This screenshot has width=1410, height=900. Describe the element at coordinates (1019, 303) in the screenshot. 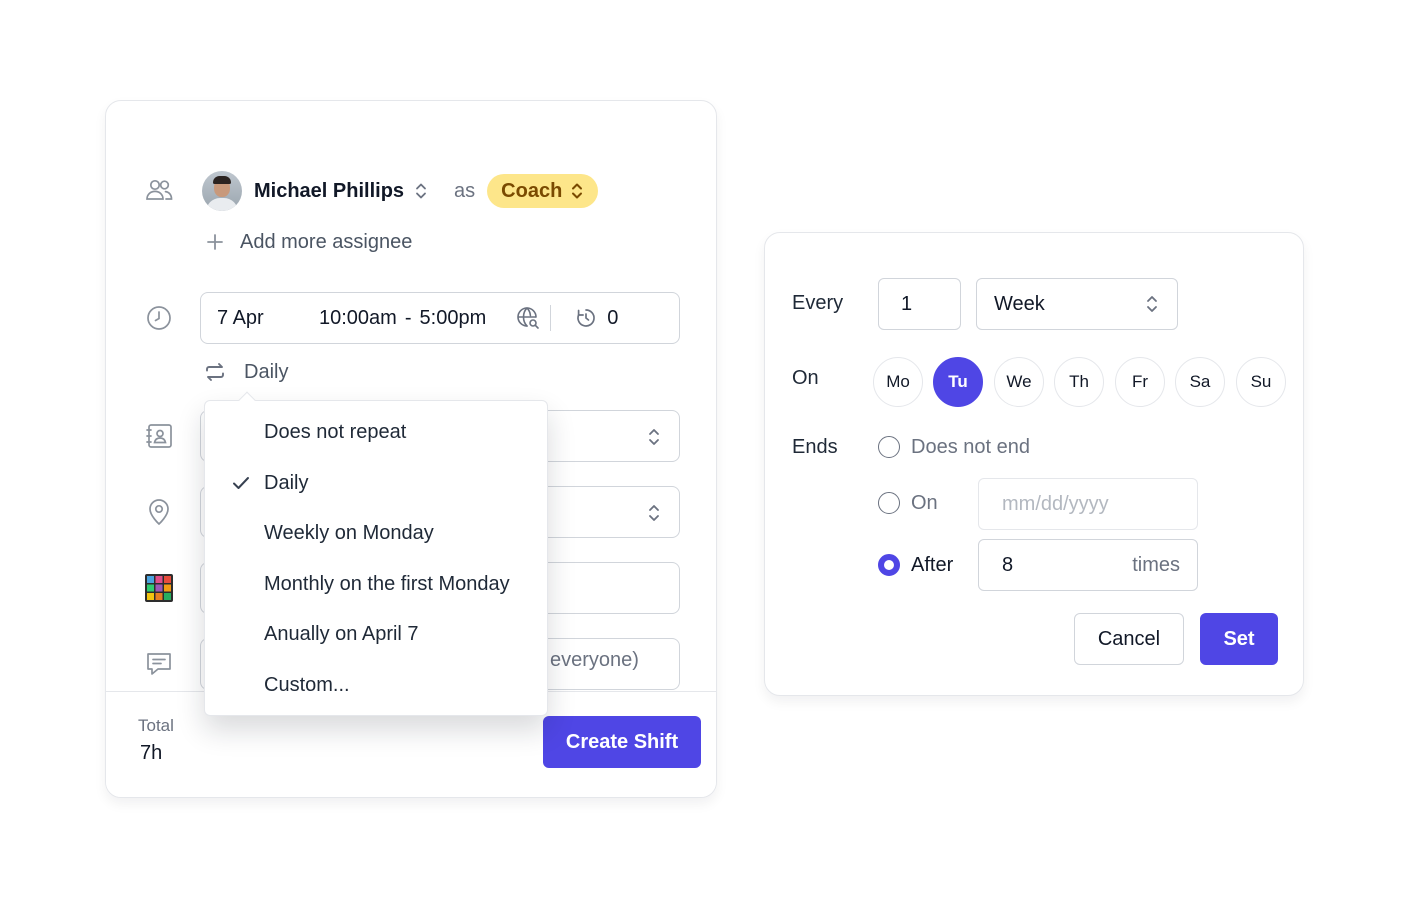

I see `interval-unit-value: Week` at that location.